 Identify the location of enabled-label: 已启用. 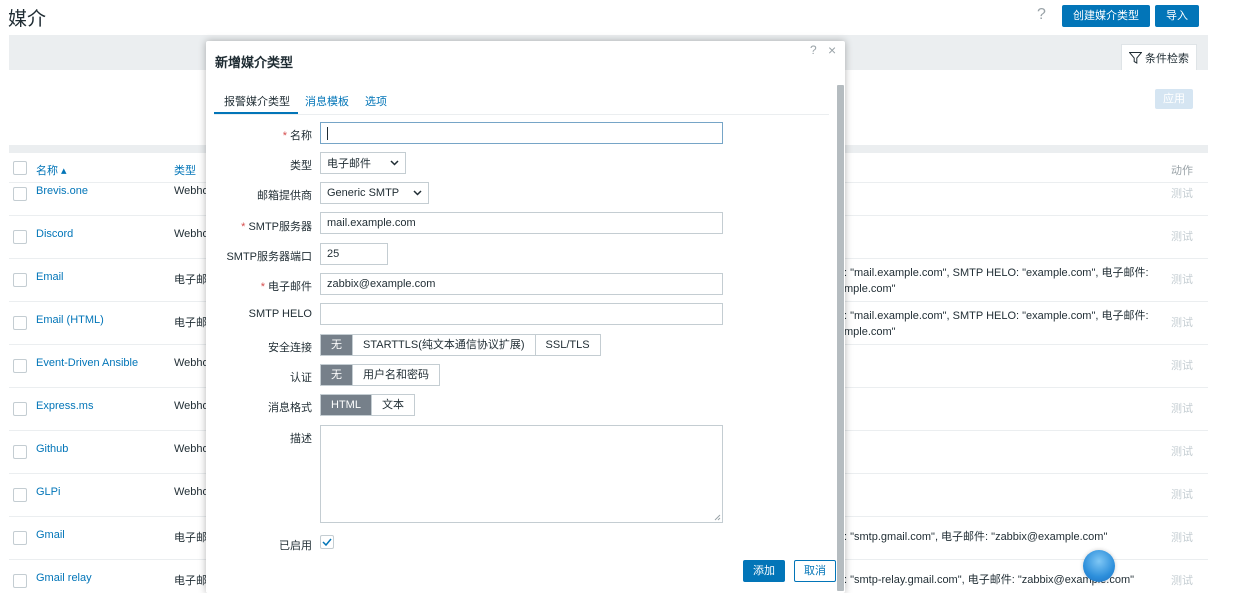
(295, 546).